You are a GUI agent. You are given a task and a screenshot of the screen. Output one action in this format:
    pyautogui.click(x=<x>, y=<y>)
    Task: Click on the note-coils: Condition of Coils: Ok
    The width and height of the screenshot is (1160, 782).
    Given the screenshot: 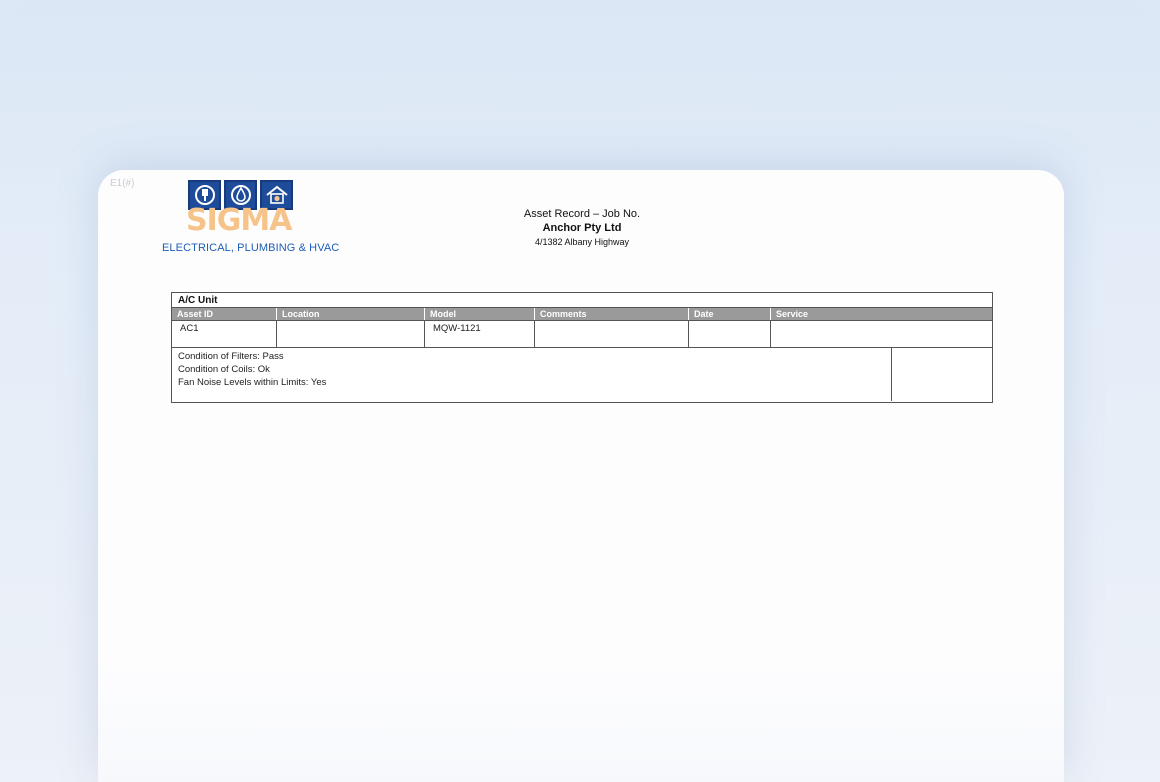 What is the action you would take?
    pyautogui.click(x=224, y=369)
    